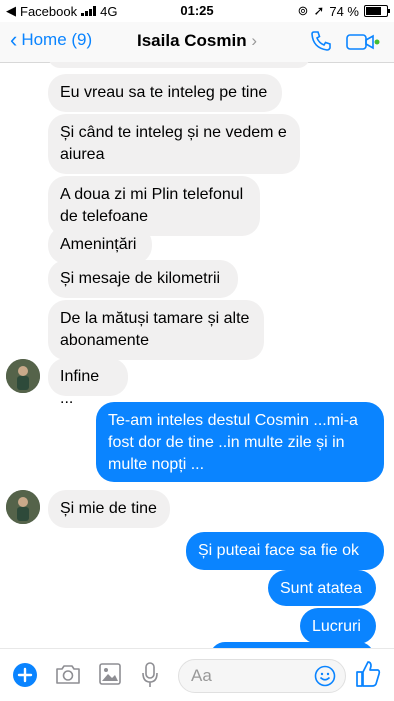 This screenshot has width=394, height=701. I want to click on title-chevron-icon: ›, so click(254, 40).